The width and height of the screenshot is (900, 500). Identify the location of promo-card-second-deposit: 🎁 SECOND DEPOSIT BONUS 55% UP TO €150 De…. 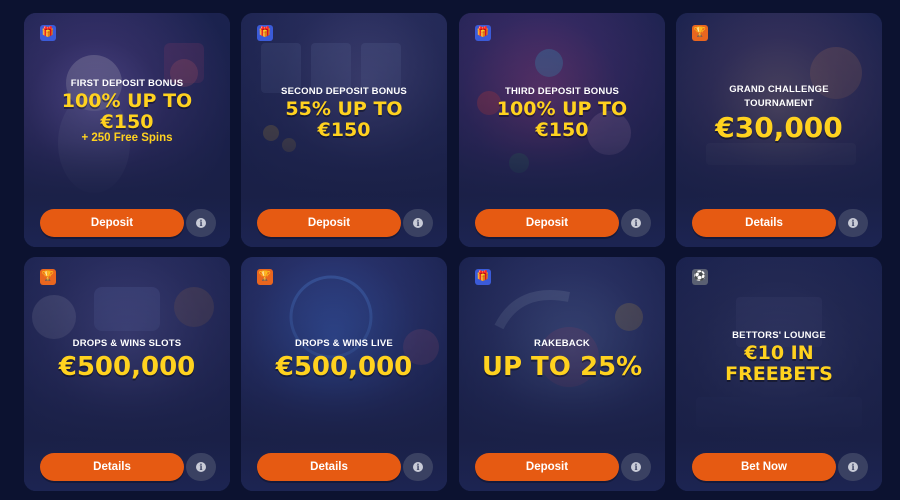
(344, 130).